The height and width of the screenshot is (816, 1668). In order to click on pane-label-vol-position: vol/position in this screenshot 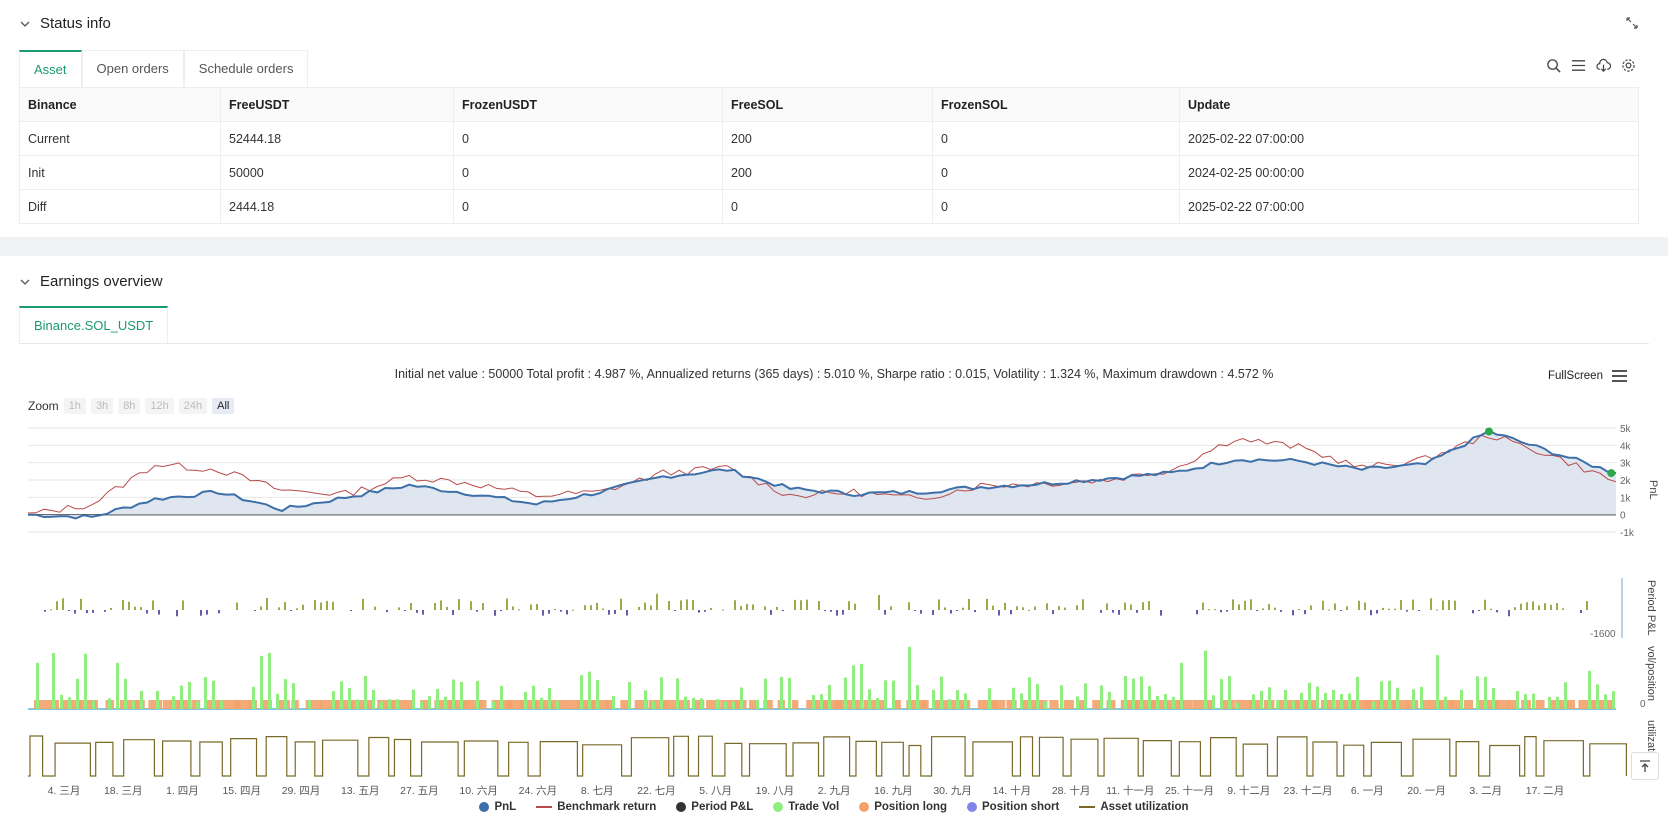, I will do `click(1651, 673)`.